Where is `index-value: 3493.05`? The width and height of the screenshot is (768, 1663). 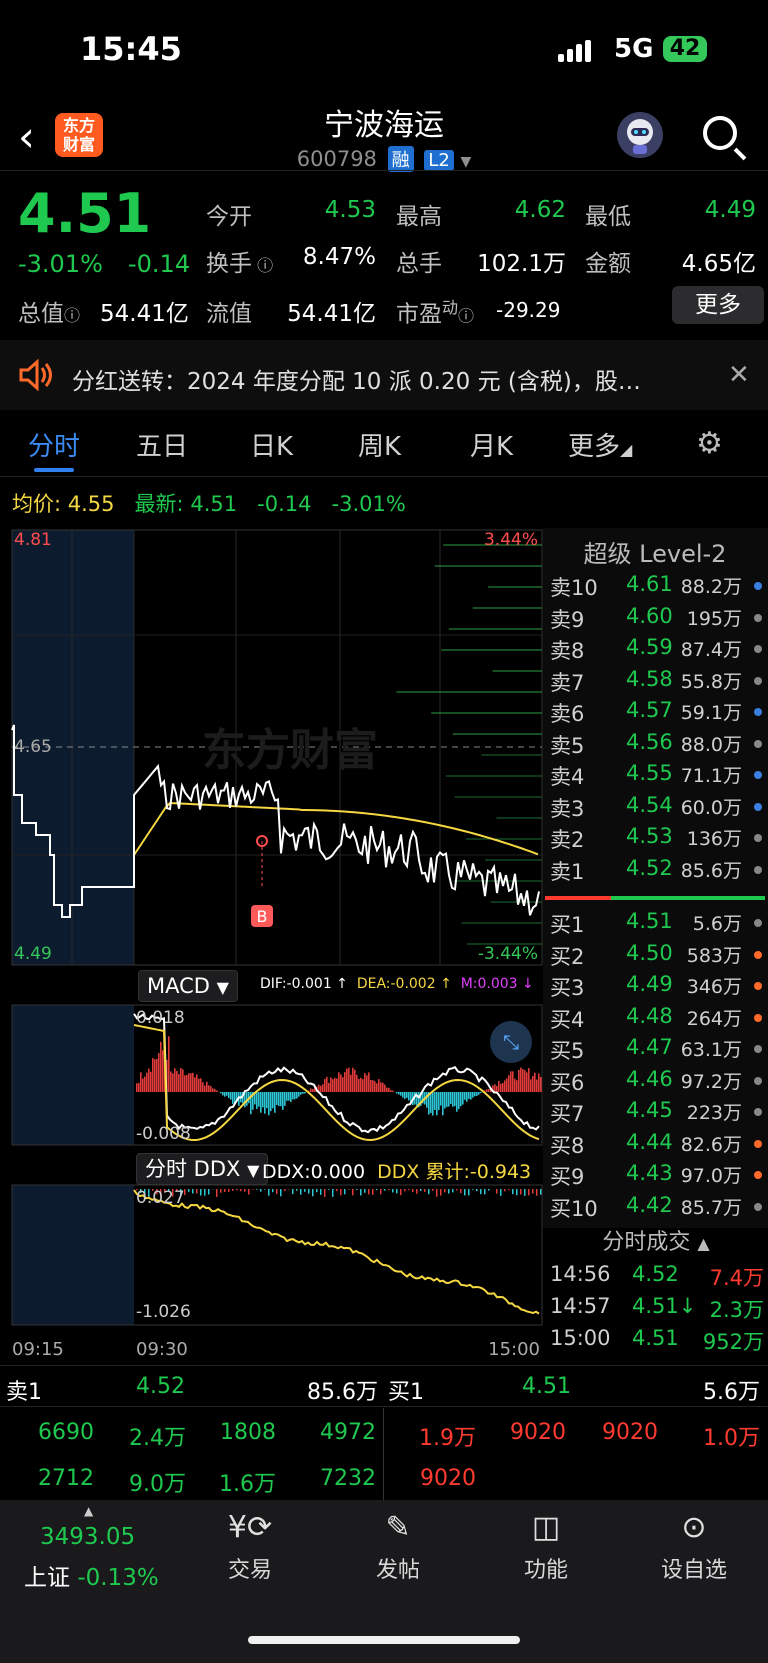
index-value: 3493.05 is located at coordinates (87, 1537).